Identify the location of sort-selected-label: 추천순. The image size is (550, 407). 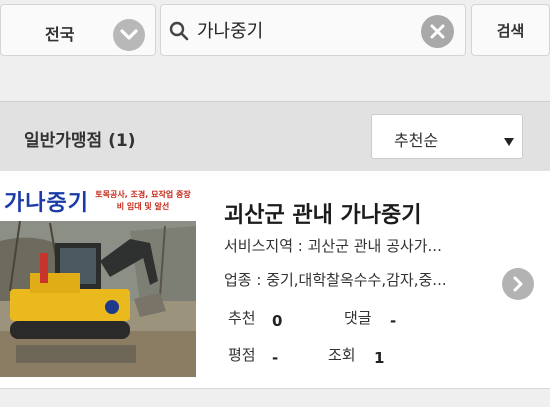
(416, 140).